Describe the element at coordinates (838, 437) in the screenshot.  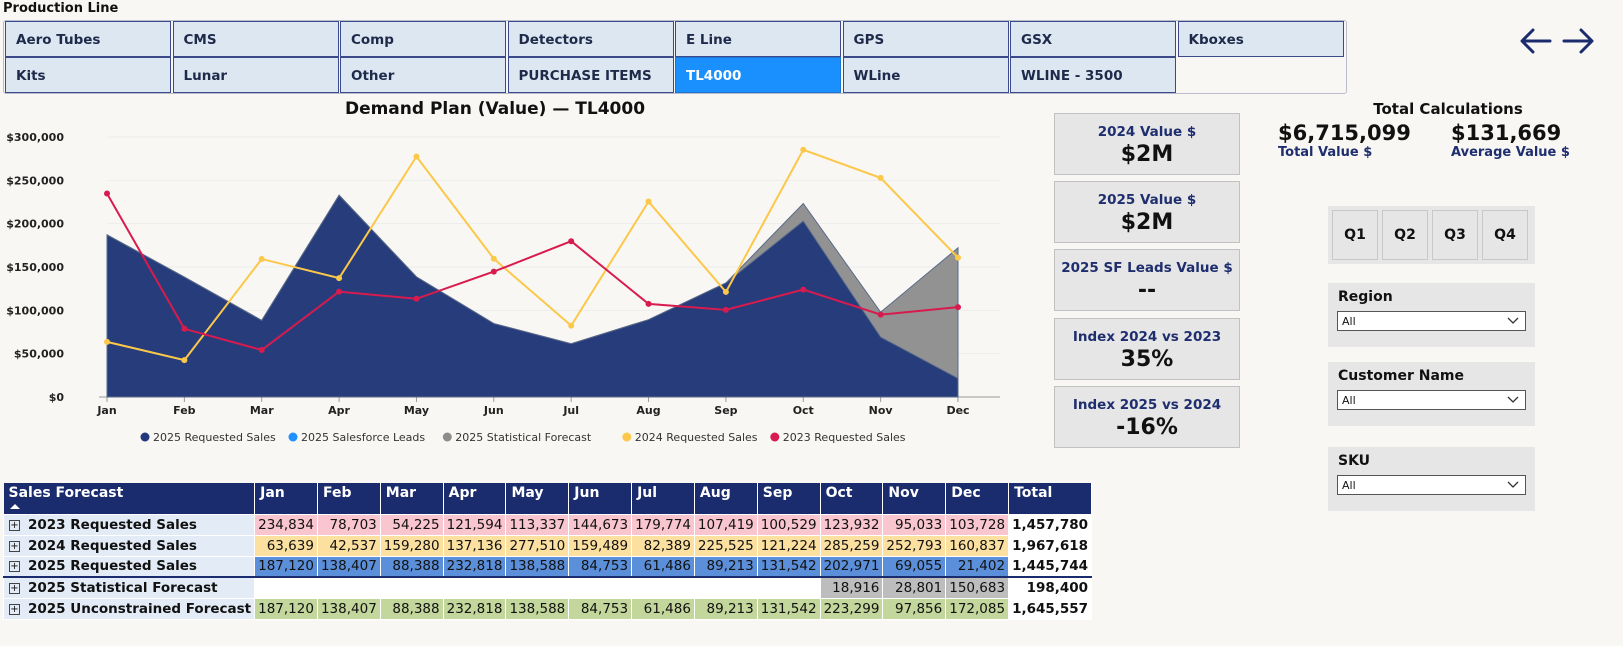
I see `legend-item-2023-requested-sales: 2023 Requested Sales` at that location.